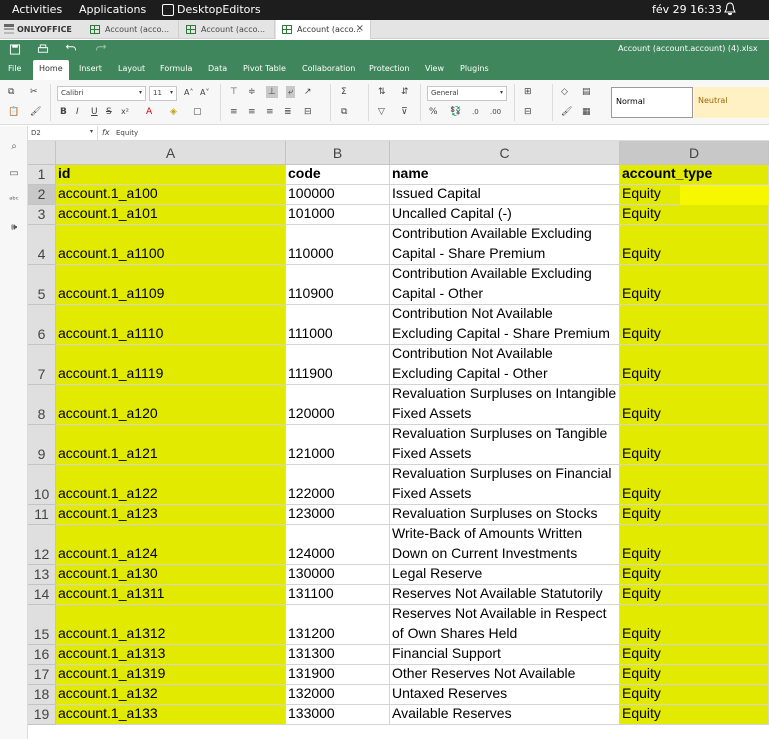 The image size is (769, 739). What do you see at coordinates (42, 575) in the screenshot?
I see `row-header: 13` at bounding box center [42, 575].